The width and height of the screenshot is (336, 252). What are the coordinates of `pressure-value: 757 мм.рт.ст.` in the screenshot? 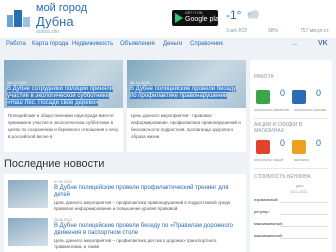 It's located at (315, 31).